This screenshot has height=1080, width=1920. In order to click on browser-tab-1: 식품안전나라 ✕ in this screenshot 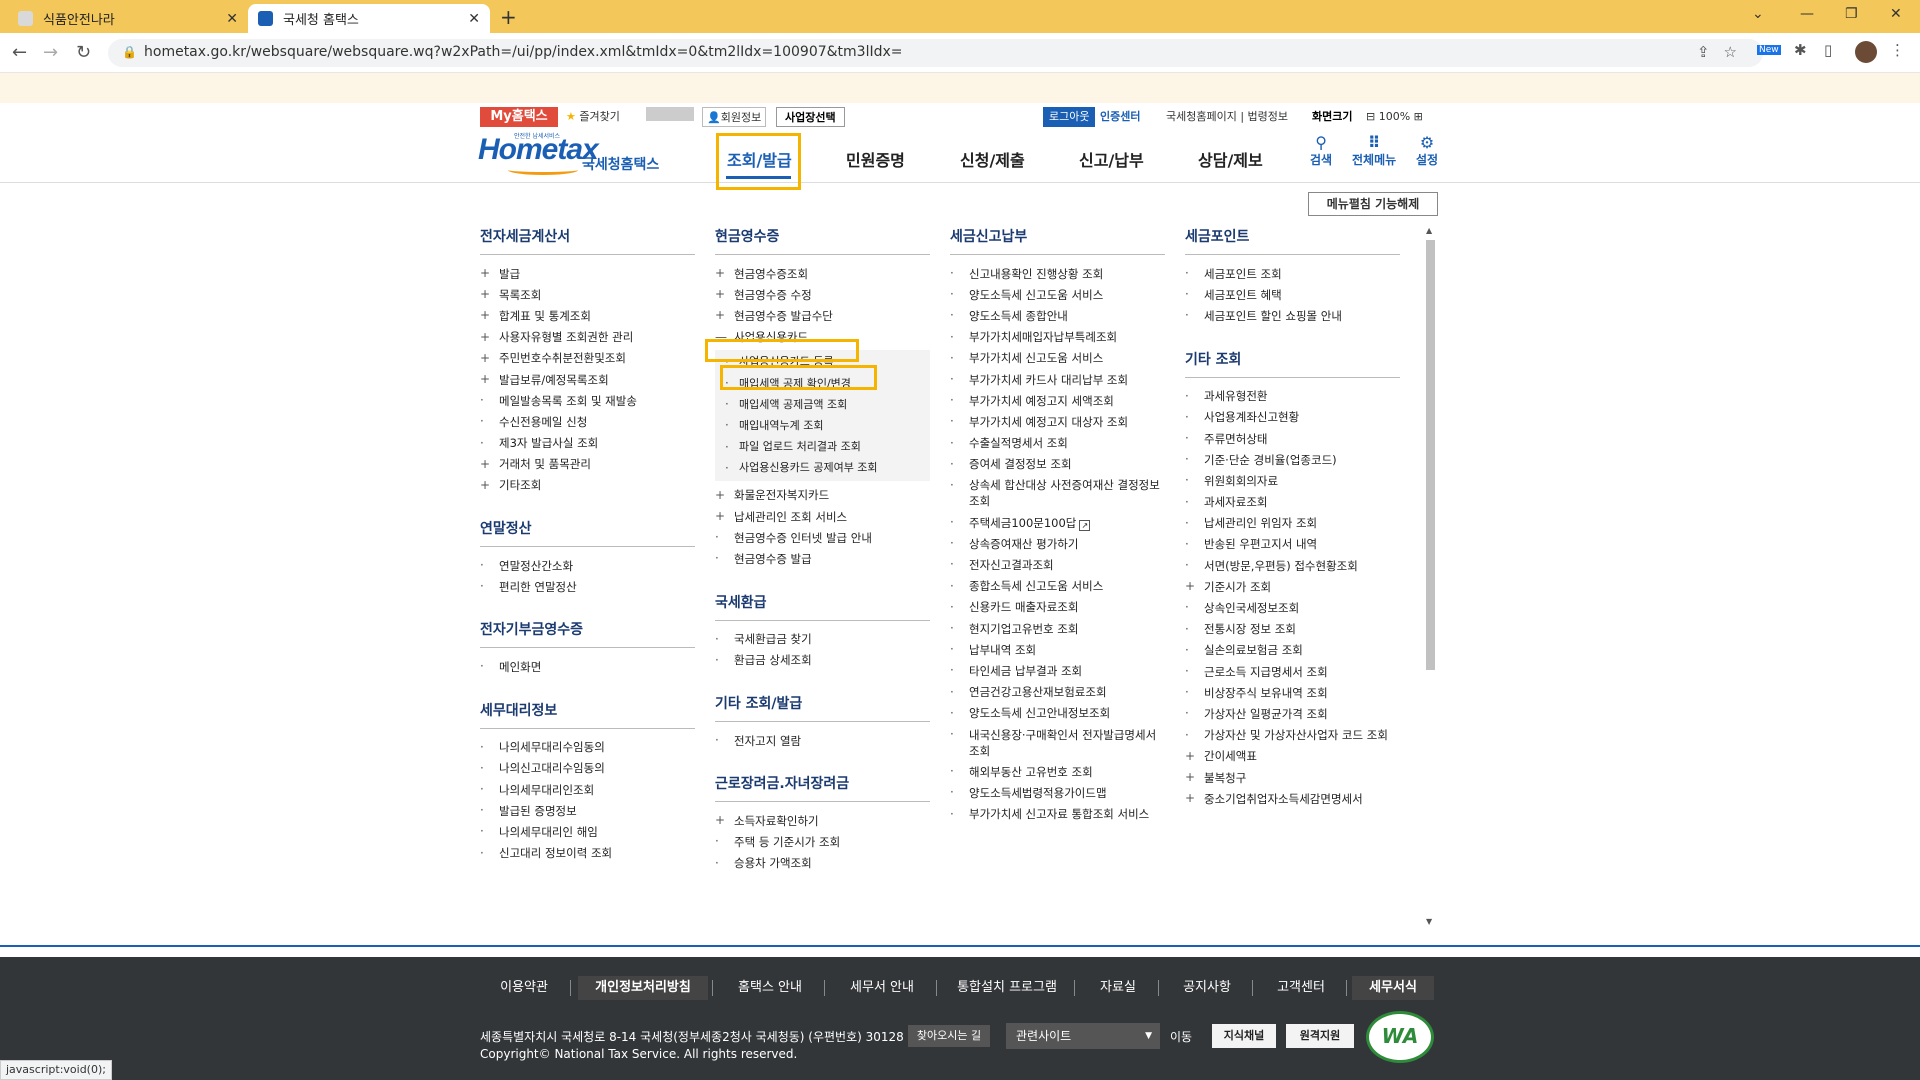, I will do `click(128, 18)`.